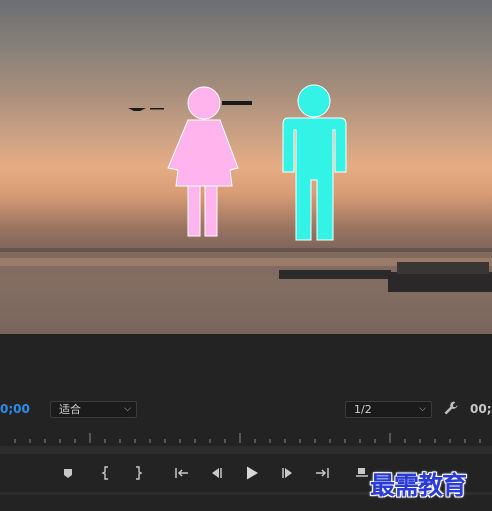 The width and height of the screenshot is (492, 511). Describe the element at coordinates (314, 162) in the screenshot. I see `male-figure` at that location.